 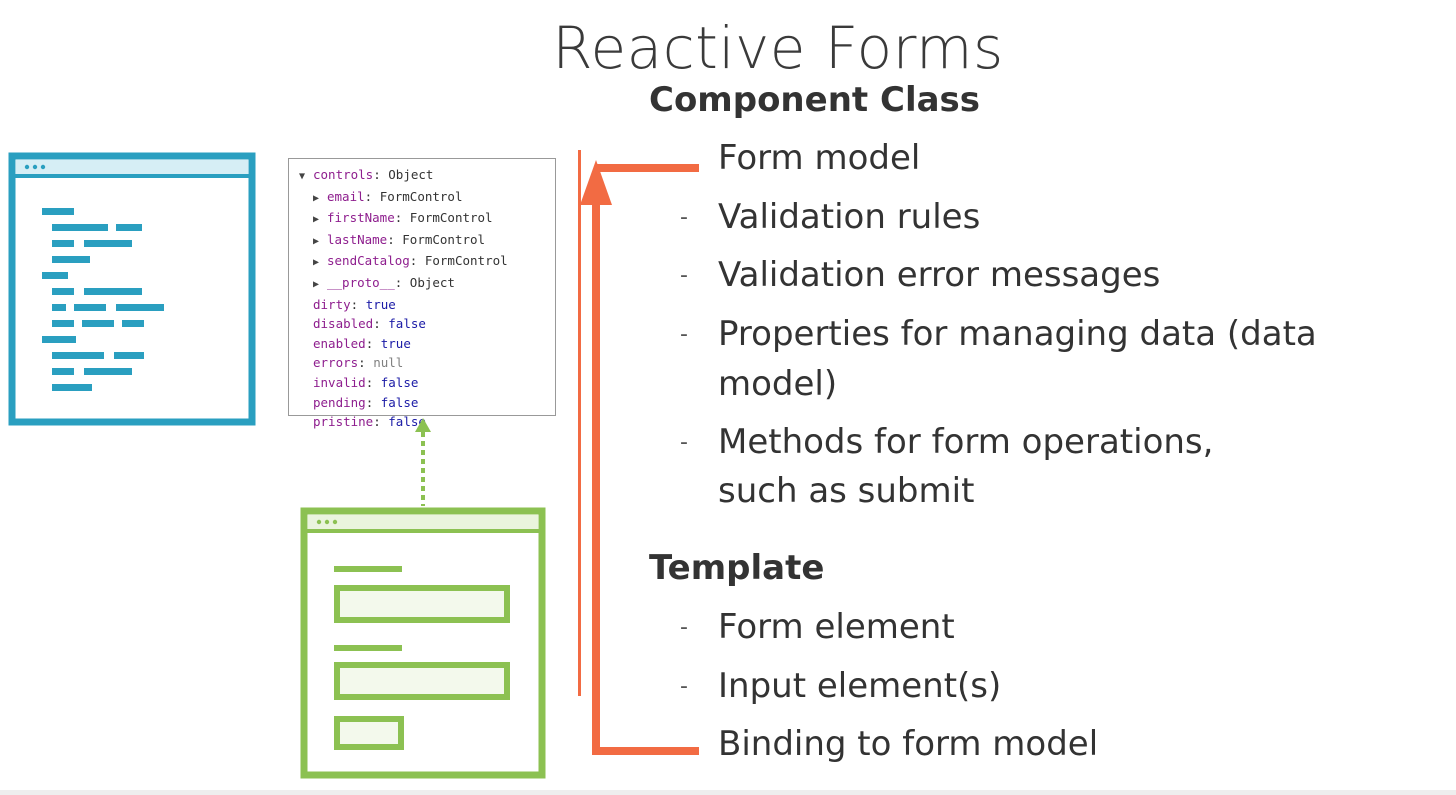 What do you see at coordinates (339, 402) in the screenshot?
I see `code-key: pending` at bounding box center [339, 402].